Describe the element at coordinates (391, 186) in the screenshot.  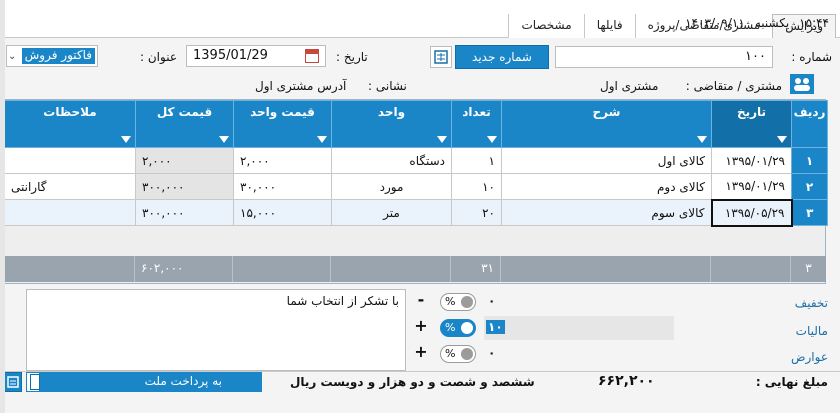
I see `cell-unit: مورد` at that location.